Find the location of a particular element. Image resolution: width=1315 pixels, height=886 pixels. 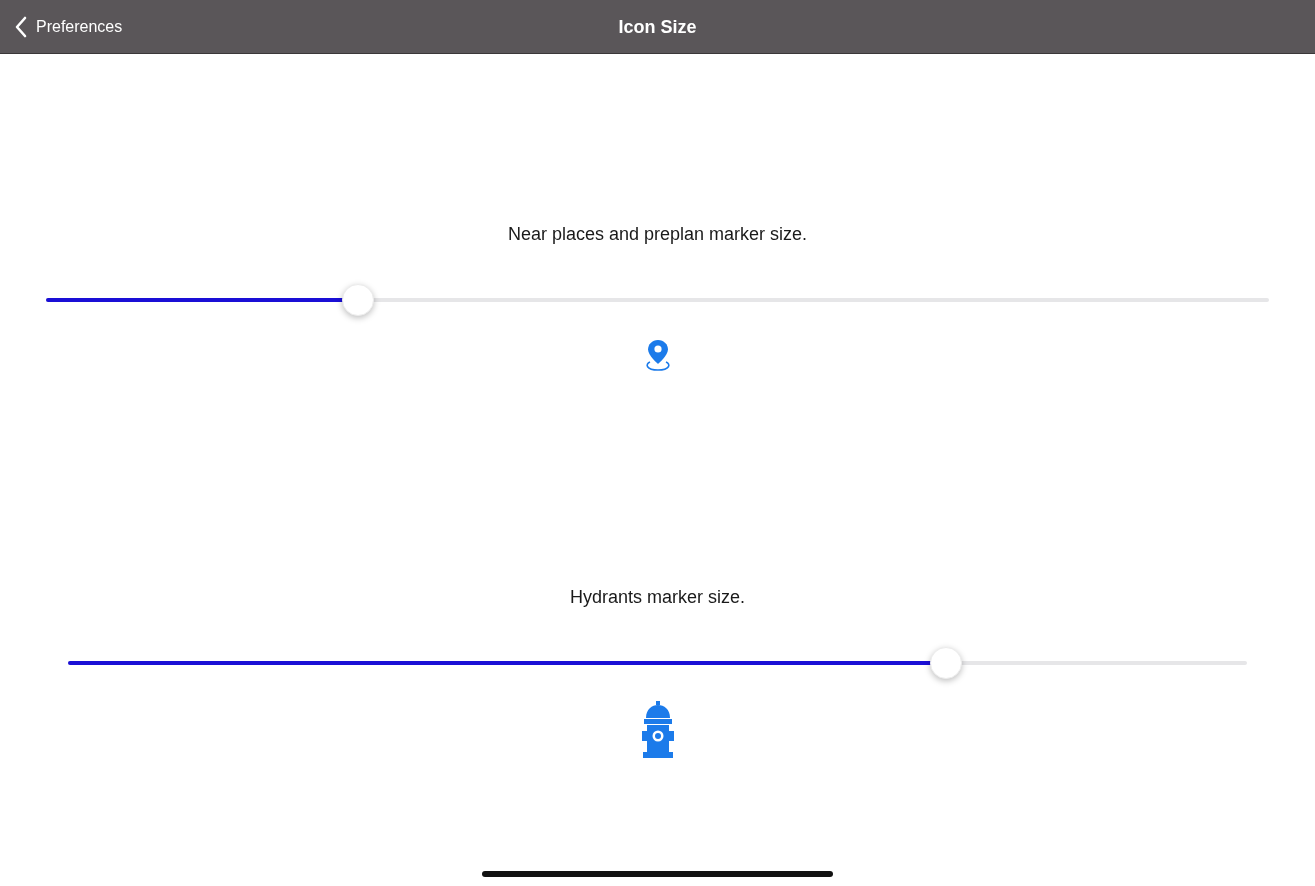

screen-title: Icon Size is located at coordinates (657, 27).